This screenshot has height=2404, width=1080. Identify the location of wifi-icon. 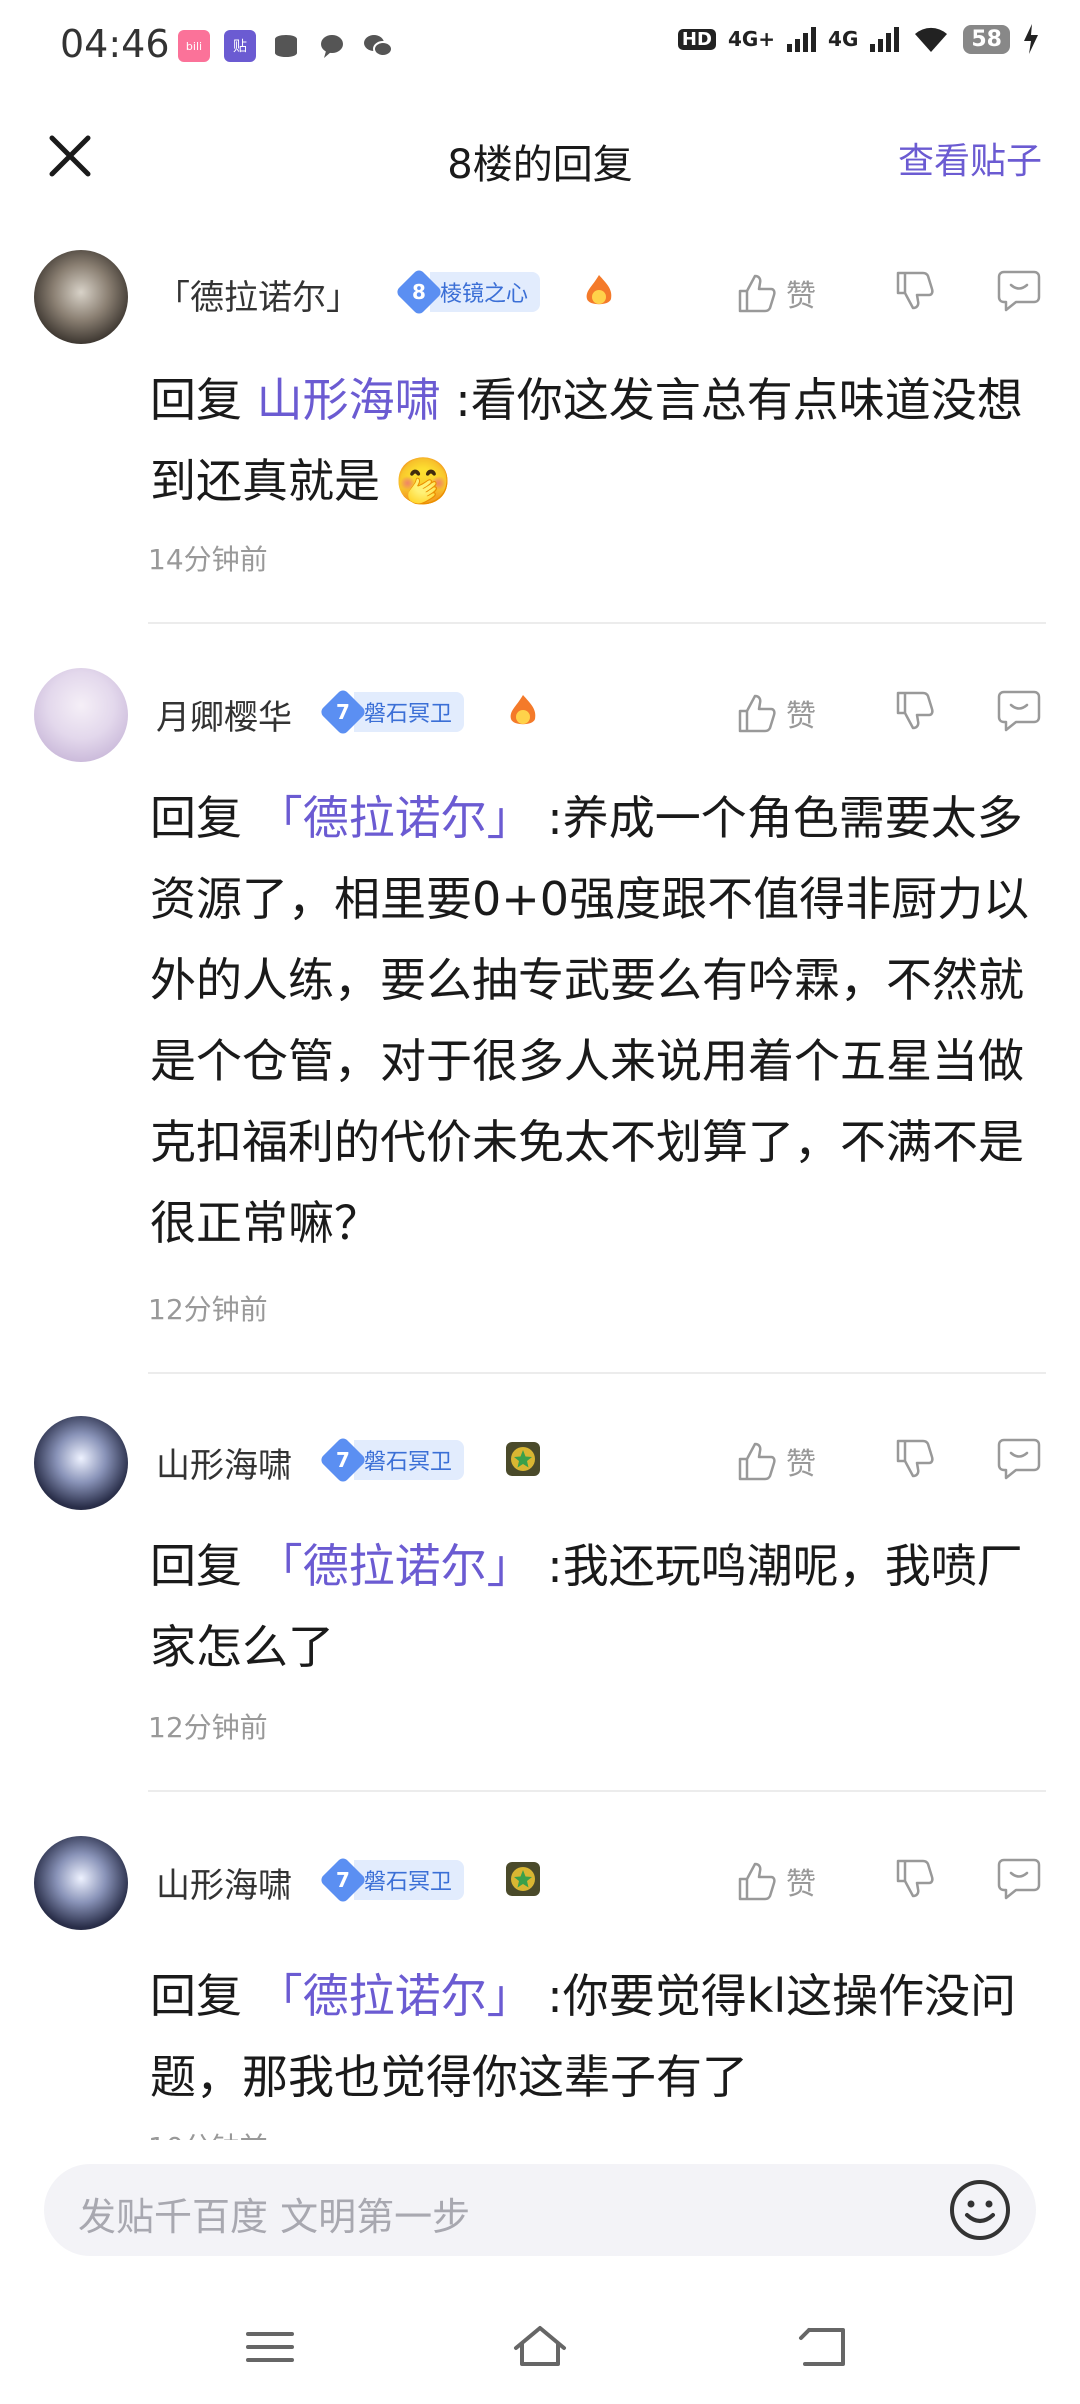
(931, 39).